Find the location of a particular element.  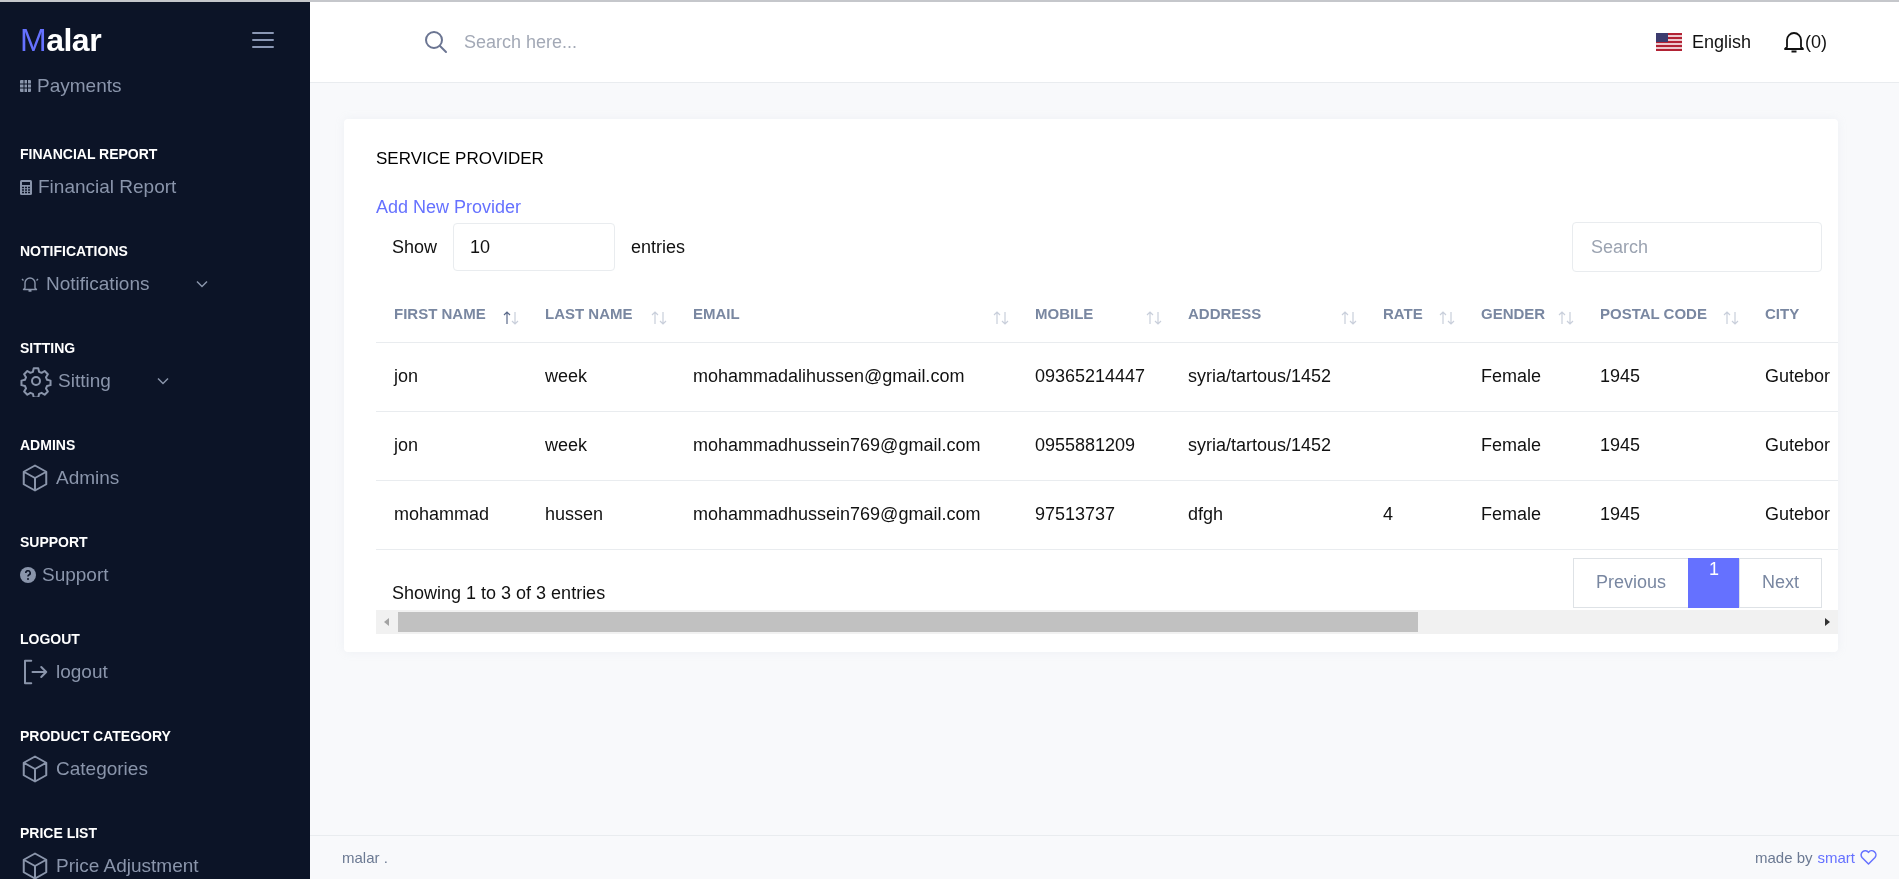

made-by-text: made by is located at coordinates (1783, 857).